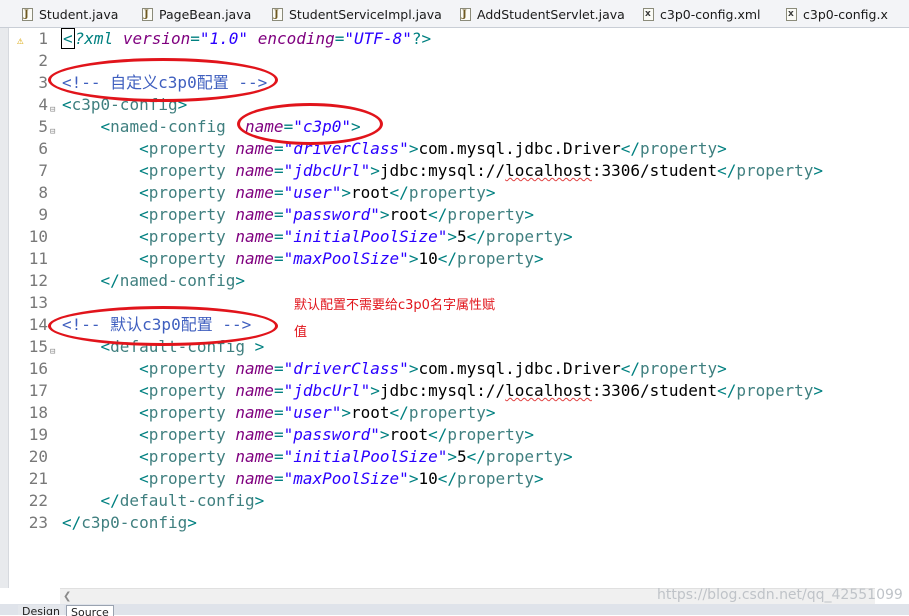  Describe the element at coordinates (519, 368) in the screenshot. I see `code-token: com.mysql.jdbc.Driver` at that location.